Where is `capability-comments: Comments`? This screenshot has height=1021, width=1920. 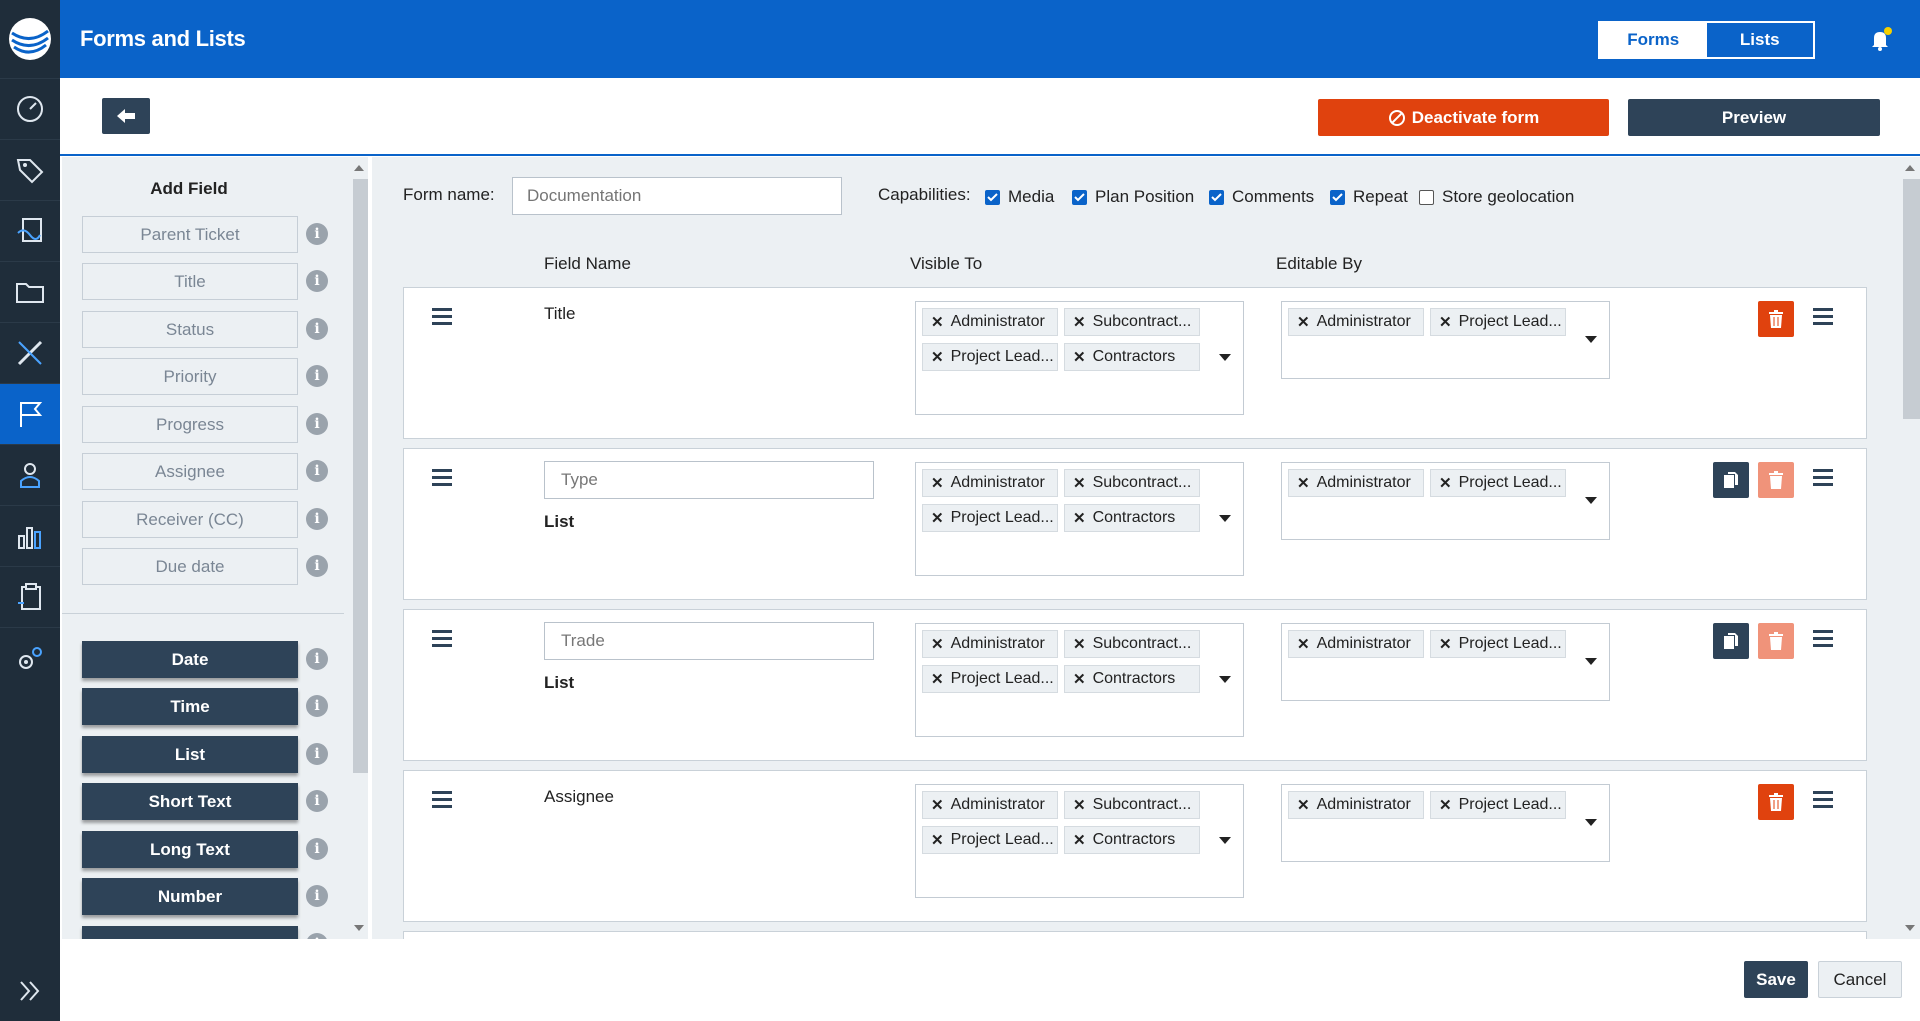
capability-comments: Comments is located at coordinates (1261, 197).